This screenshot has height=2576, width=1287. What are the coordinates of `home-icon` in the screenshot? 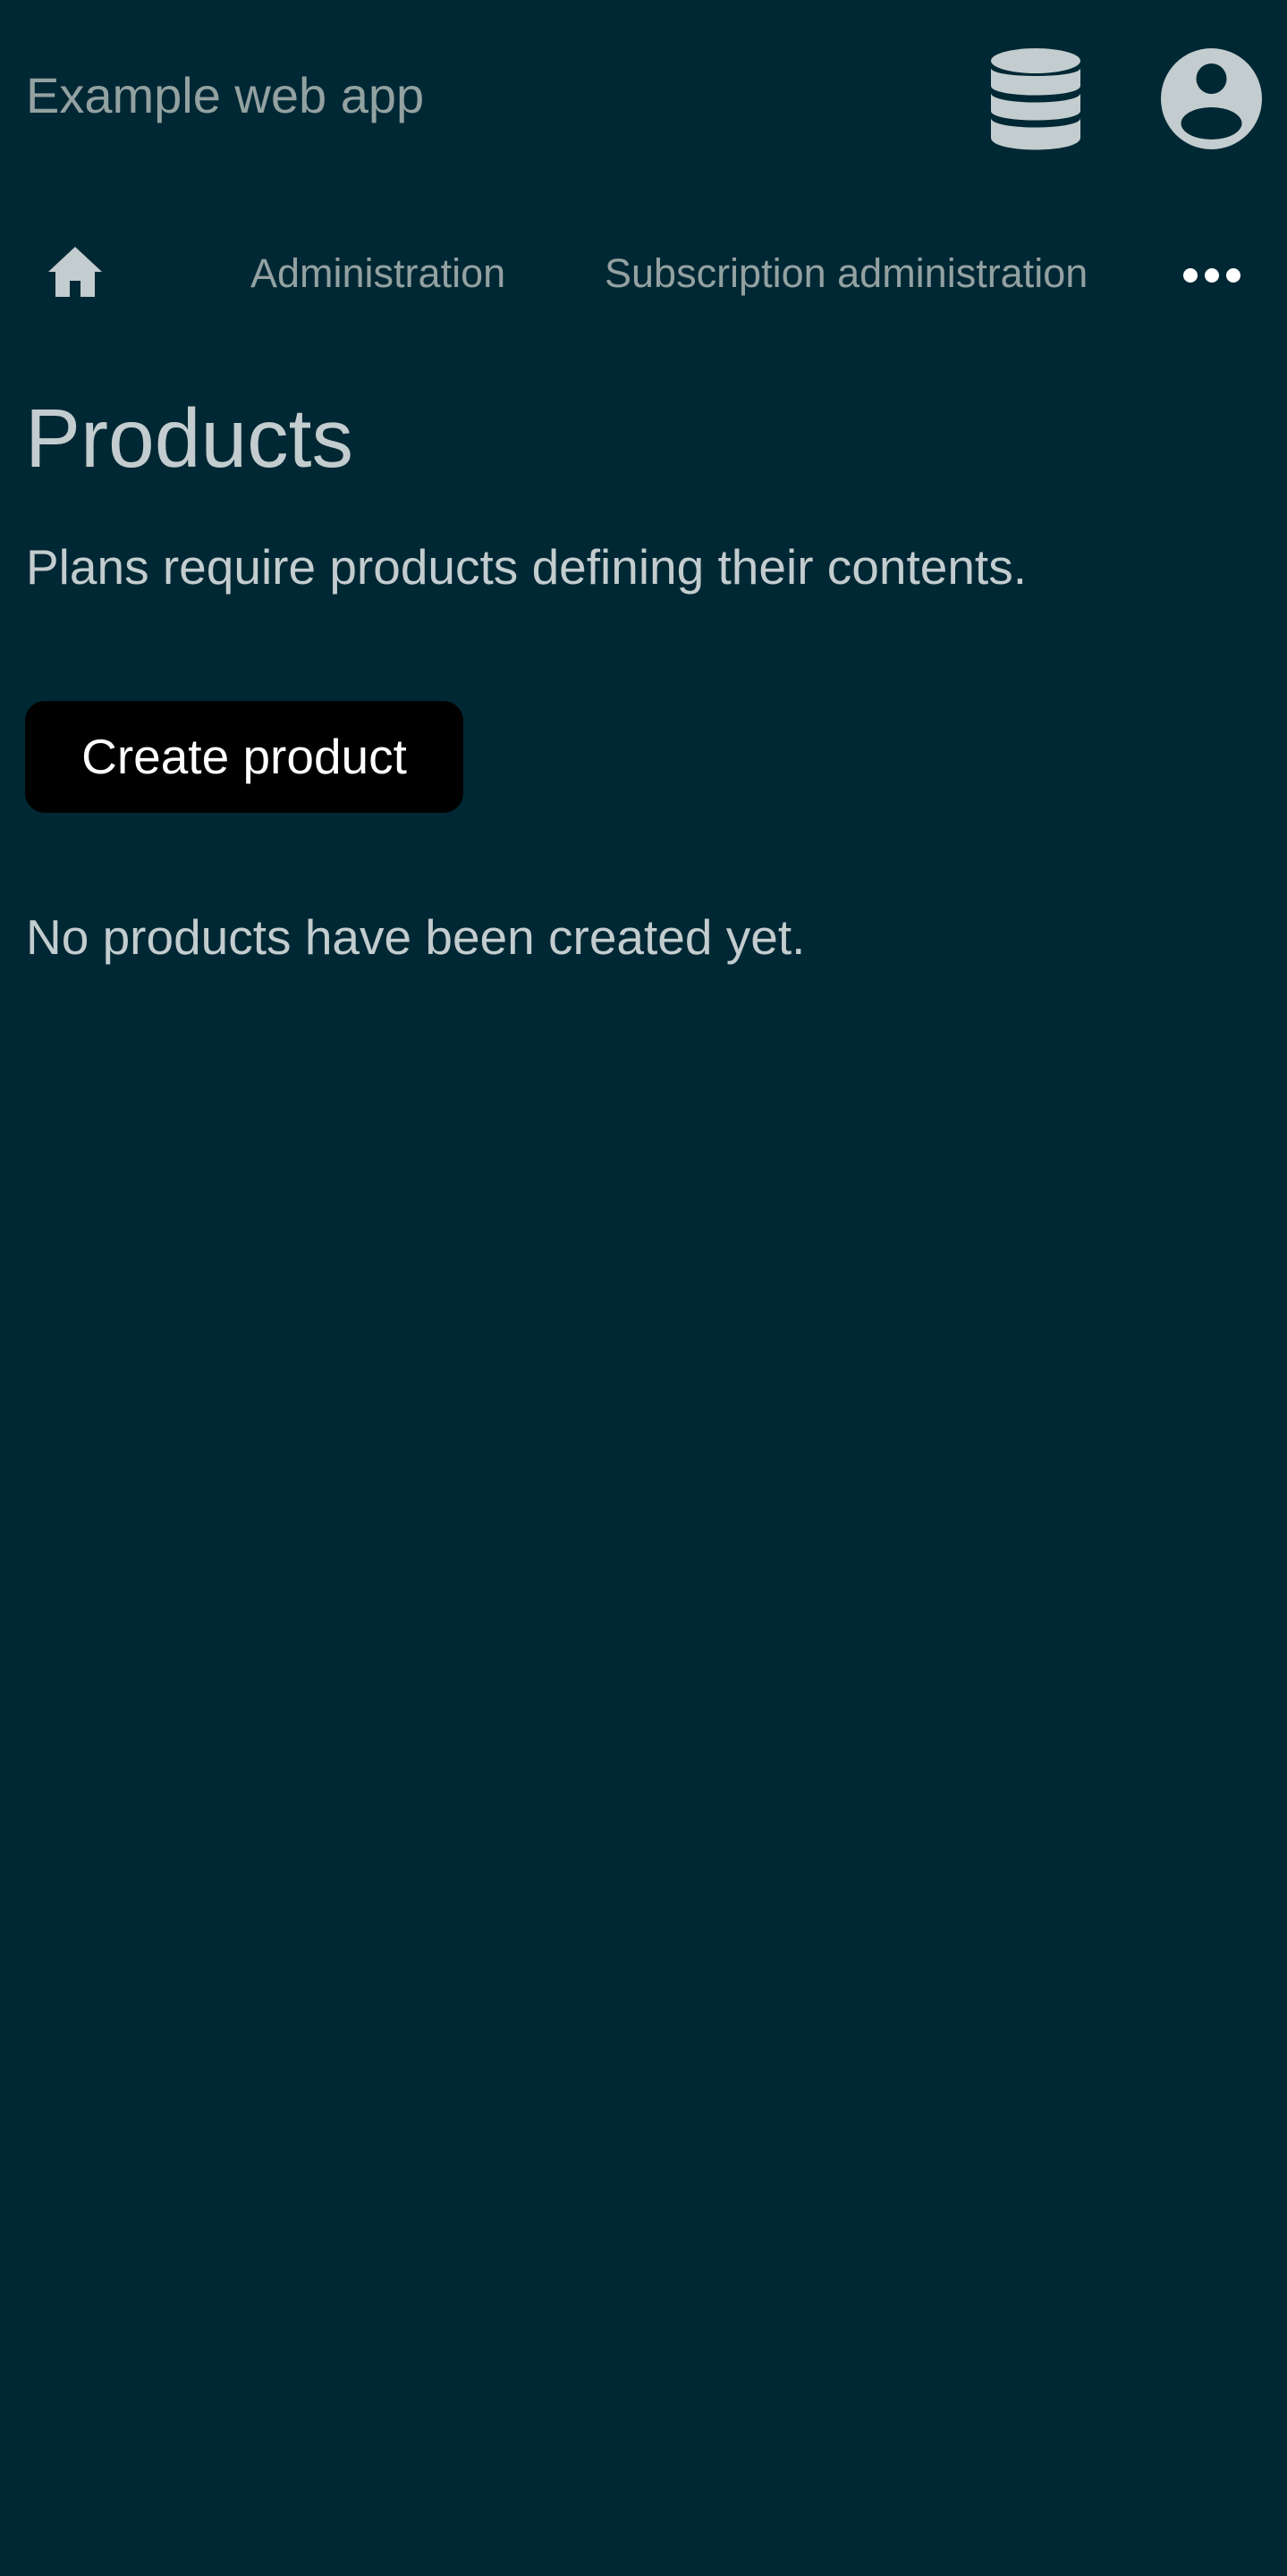 It's located at (75, 271).